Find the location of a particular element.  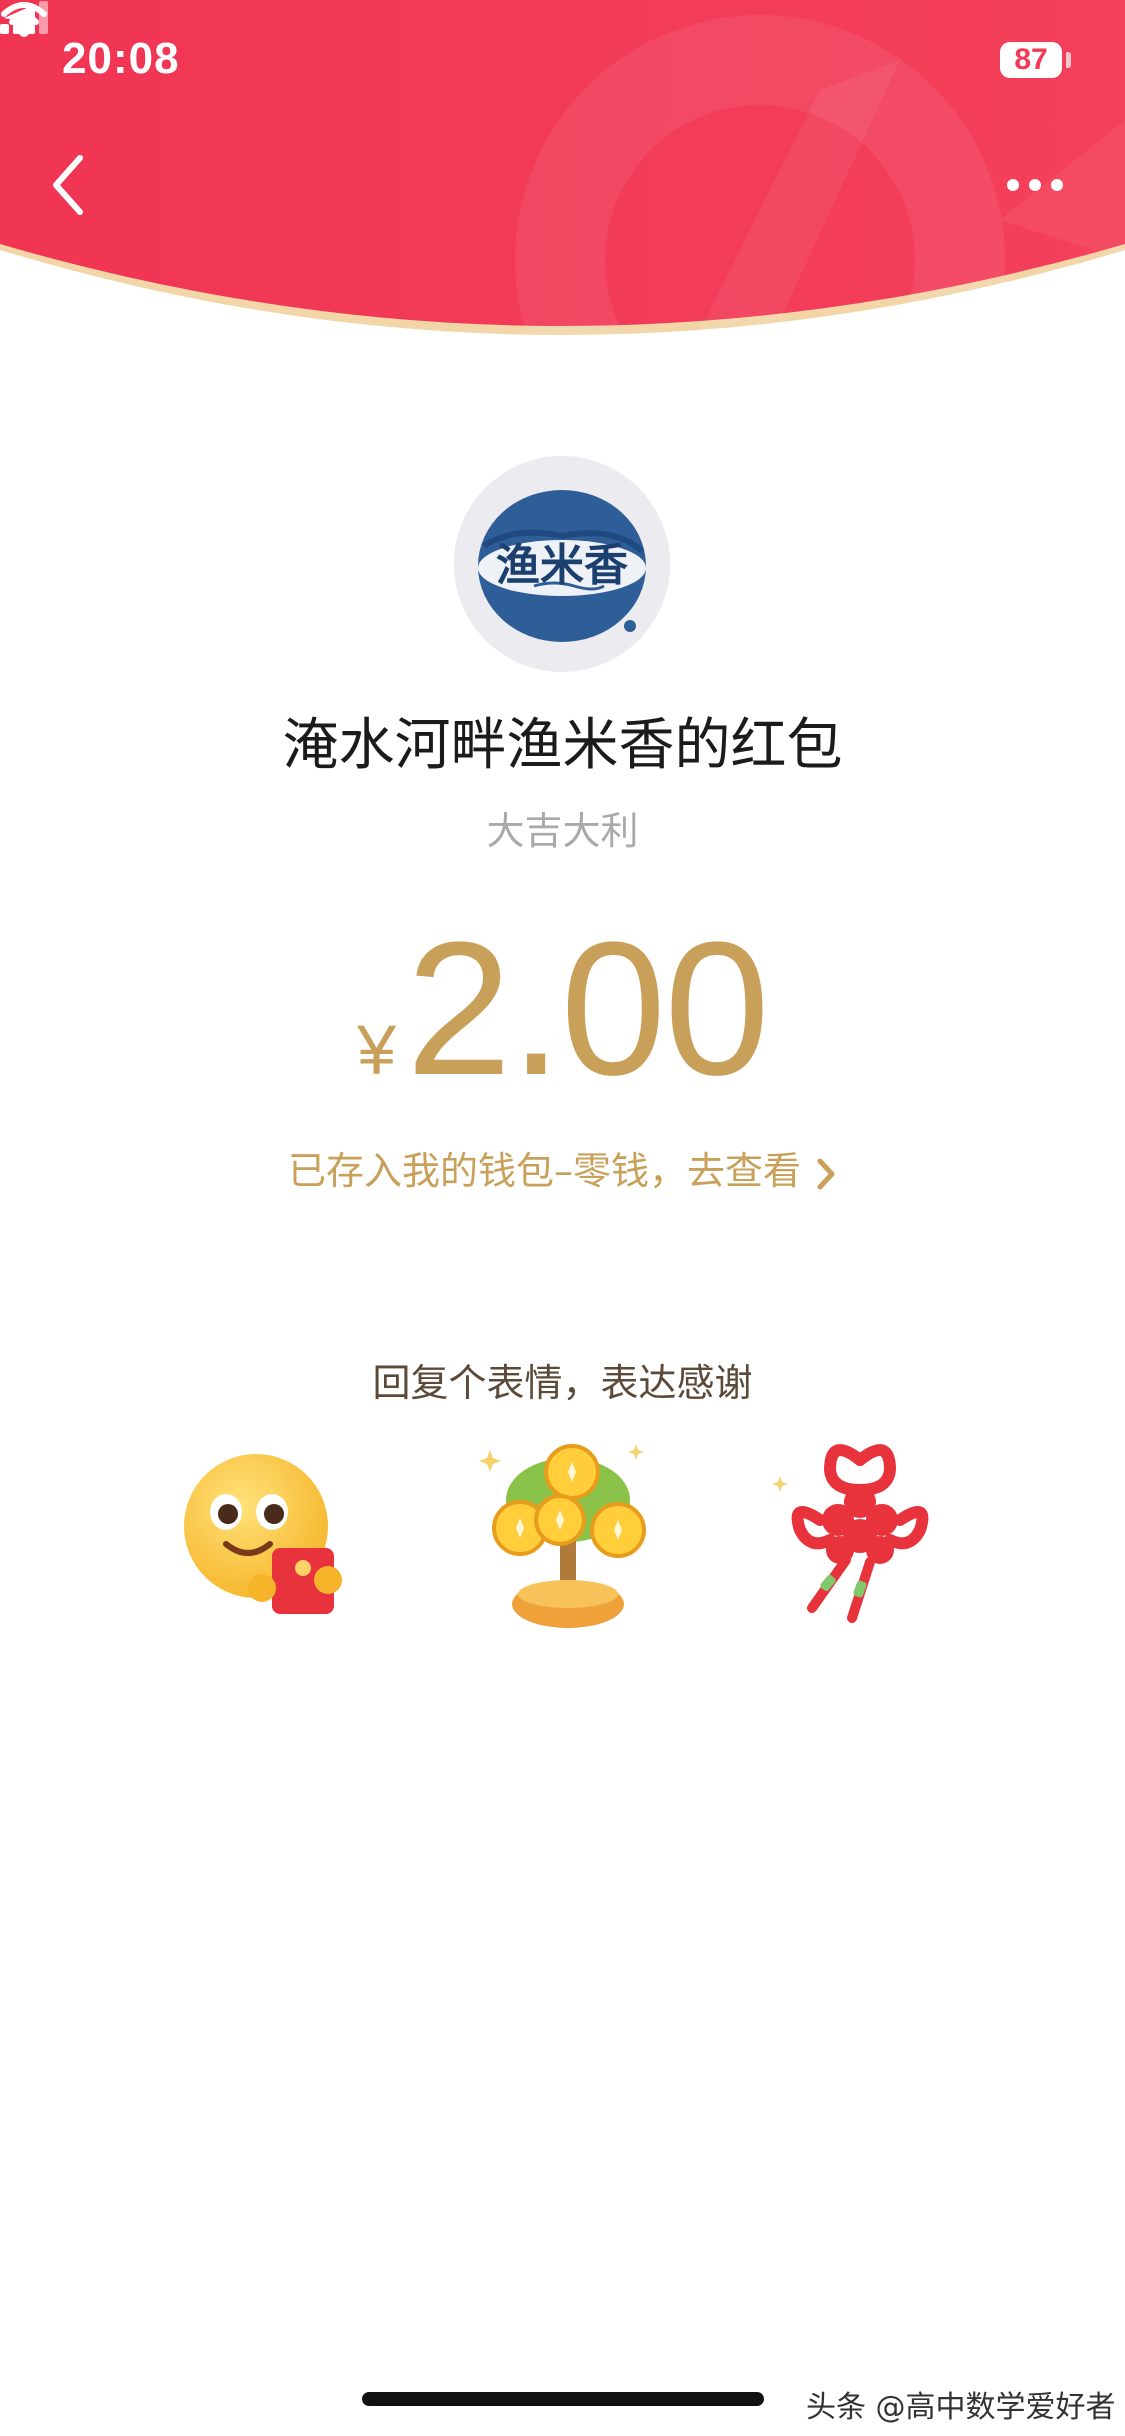

smiley-red-envelope-sticker is located at coordinates (271, 1540).